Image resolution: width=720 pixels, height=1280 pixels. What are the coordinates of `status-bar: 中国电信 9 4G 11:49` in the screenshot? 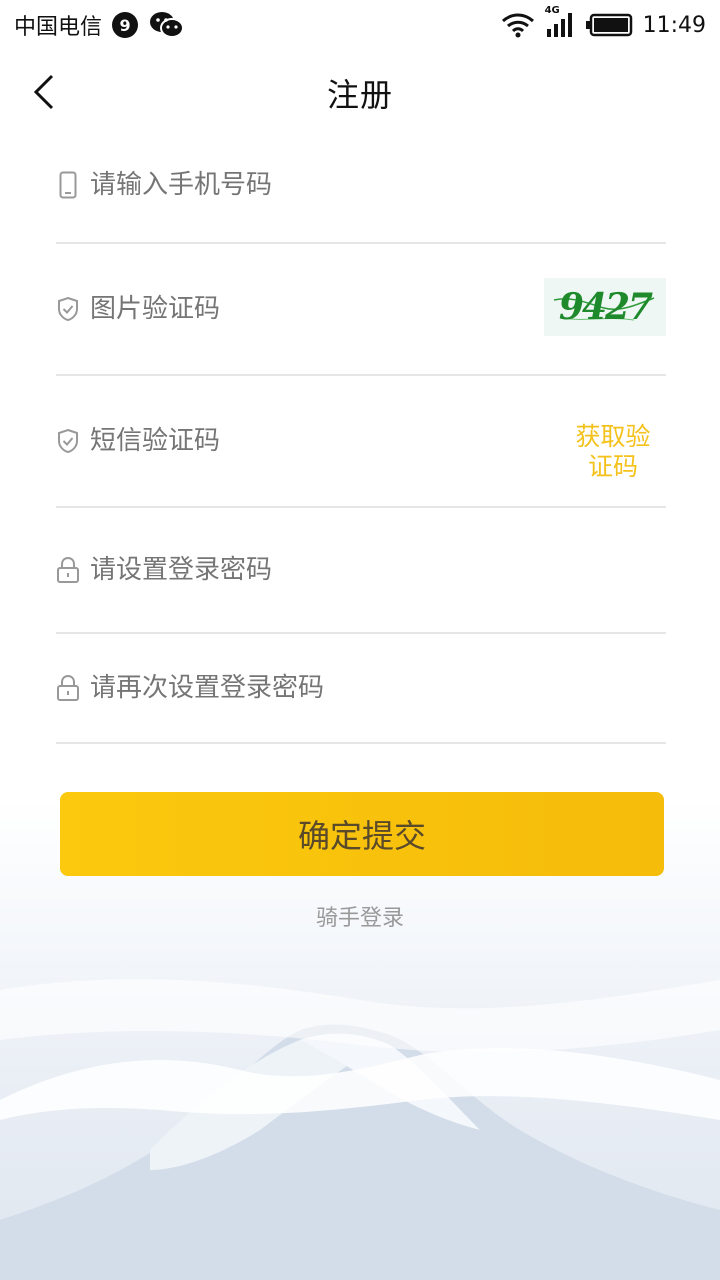 It's located at (360, 25).